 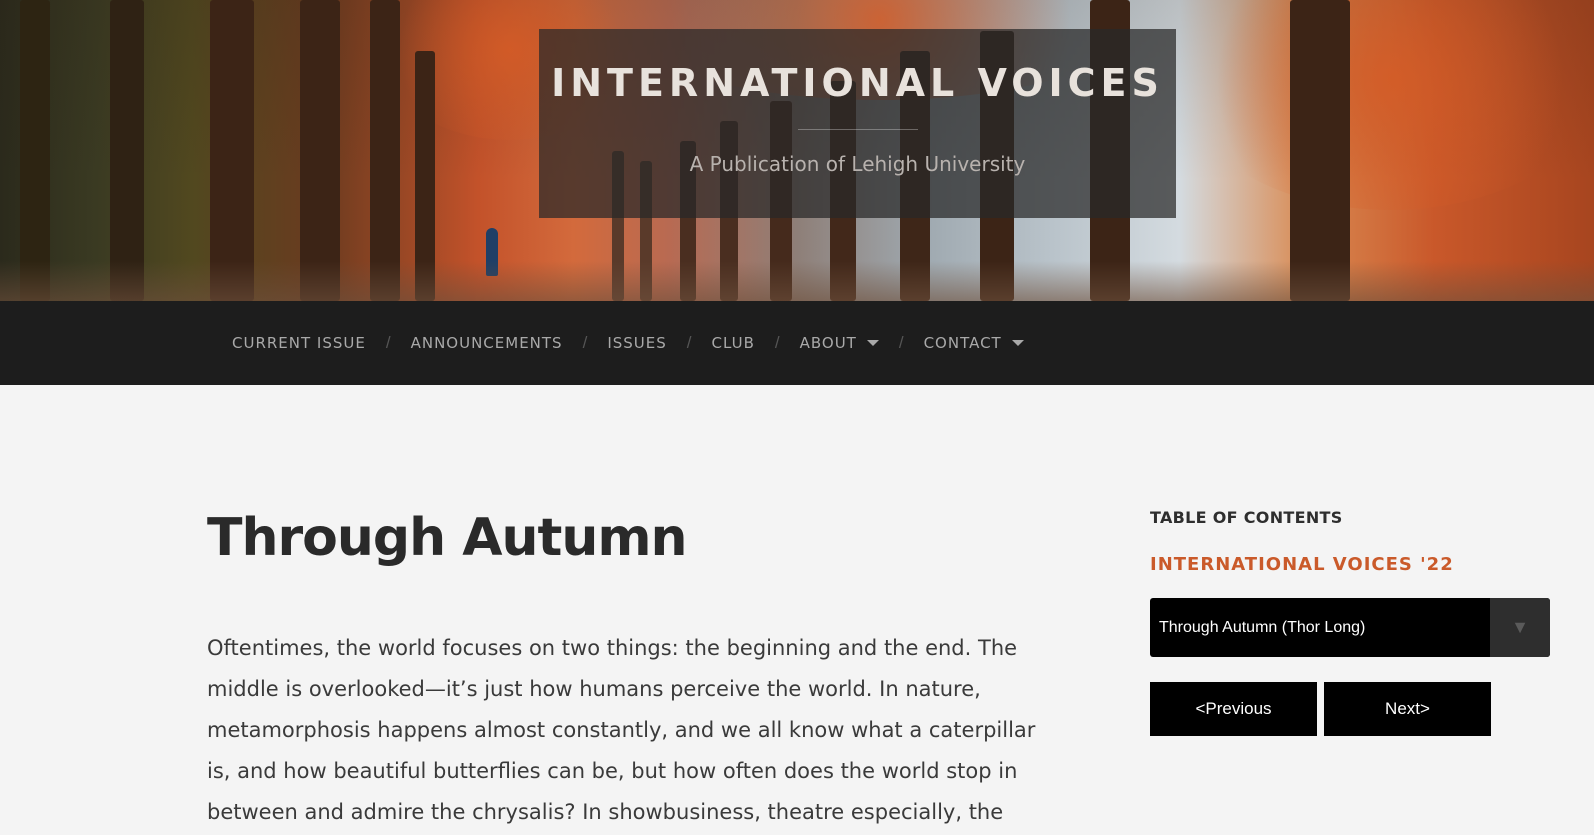 What do you see at coordinates (857, 129) in the screenshot?
I see `title-divider` at bounding box center [857, 129].